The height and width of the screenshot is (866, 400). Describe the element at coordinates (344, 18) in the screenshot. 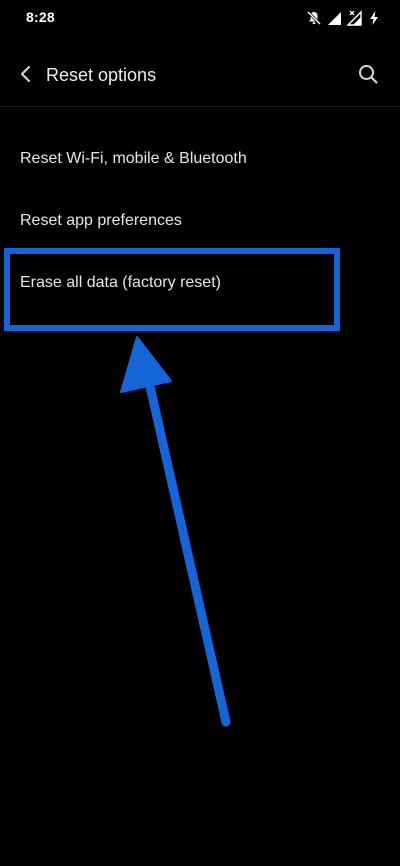

I see `status-icons` at that location.